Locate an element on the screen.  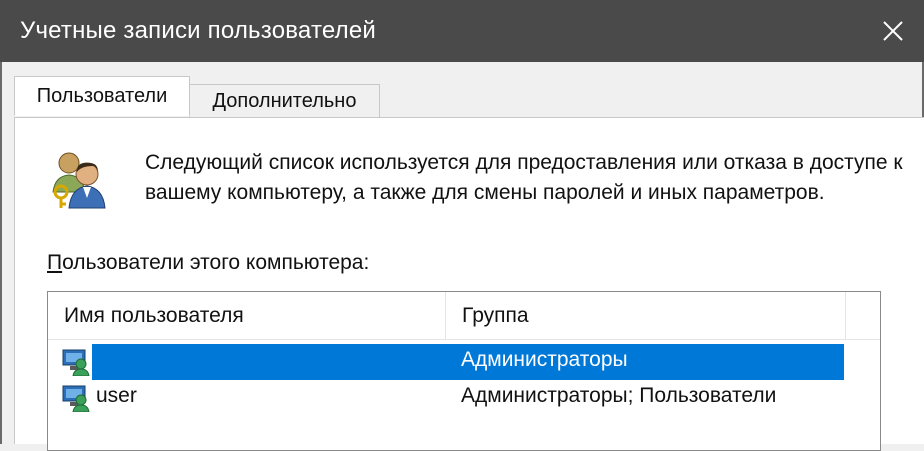
listview-header: Имя пользователя Группа is located at coordinates (464, 316).